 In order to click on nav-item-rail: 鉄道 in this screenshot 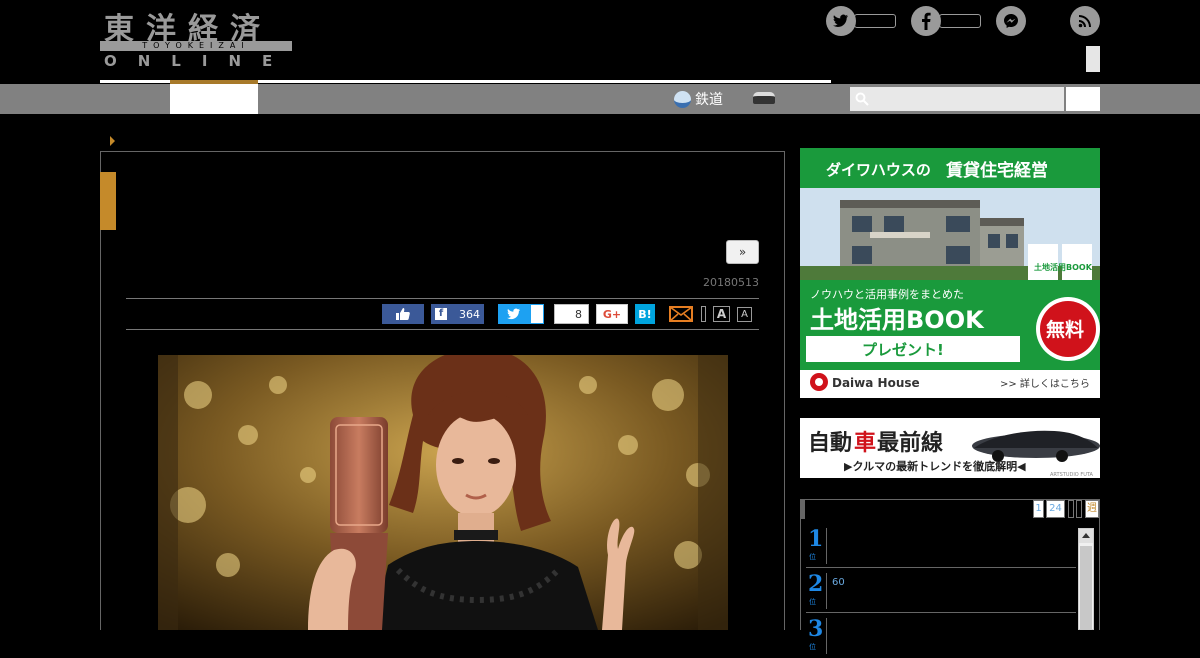, I will do `click(698, 99)`.